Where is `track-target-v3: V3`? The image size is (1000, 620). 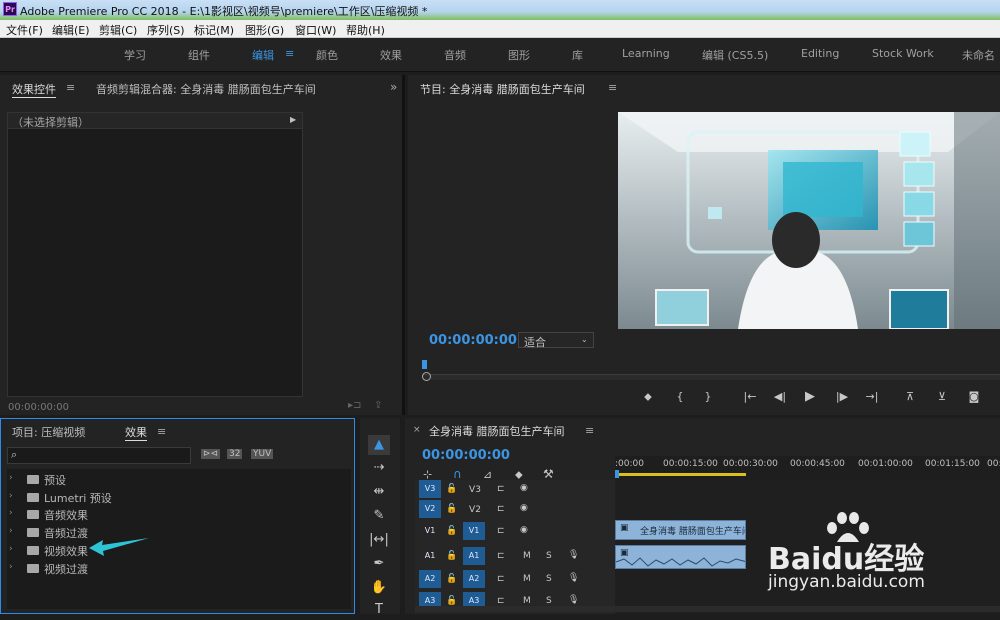
track-target-v3: V3 is located at coordinates (475, 490).